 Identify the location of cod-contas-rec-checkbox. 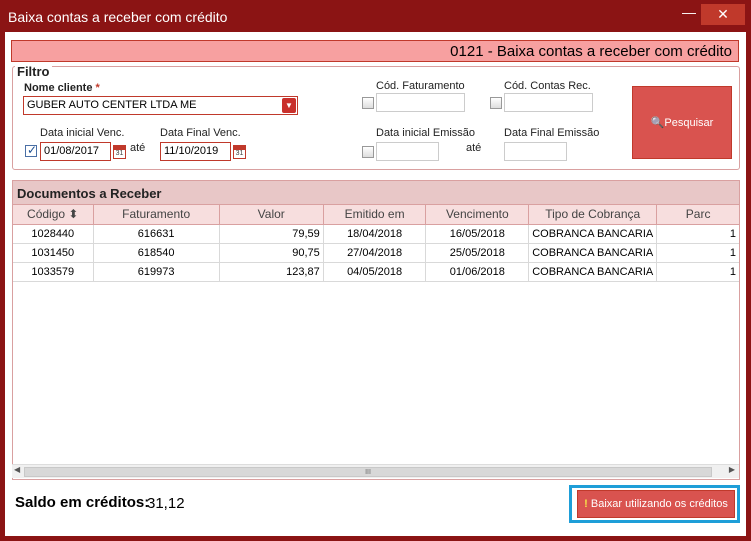
(496, 103).